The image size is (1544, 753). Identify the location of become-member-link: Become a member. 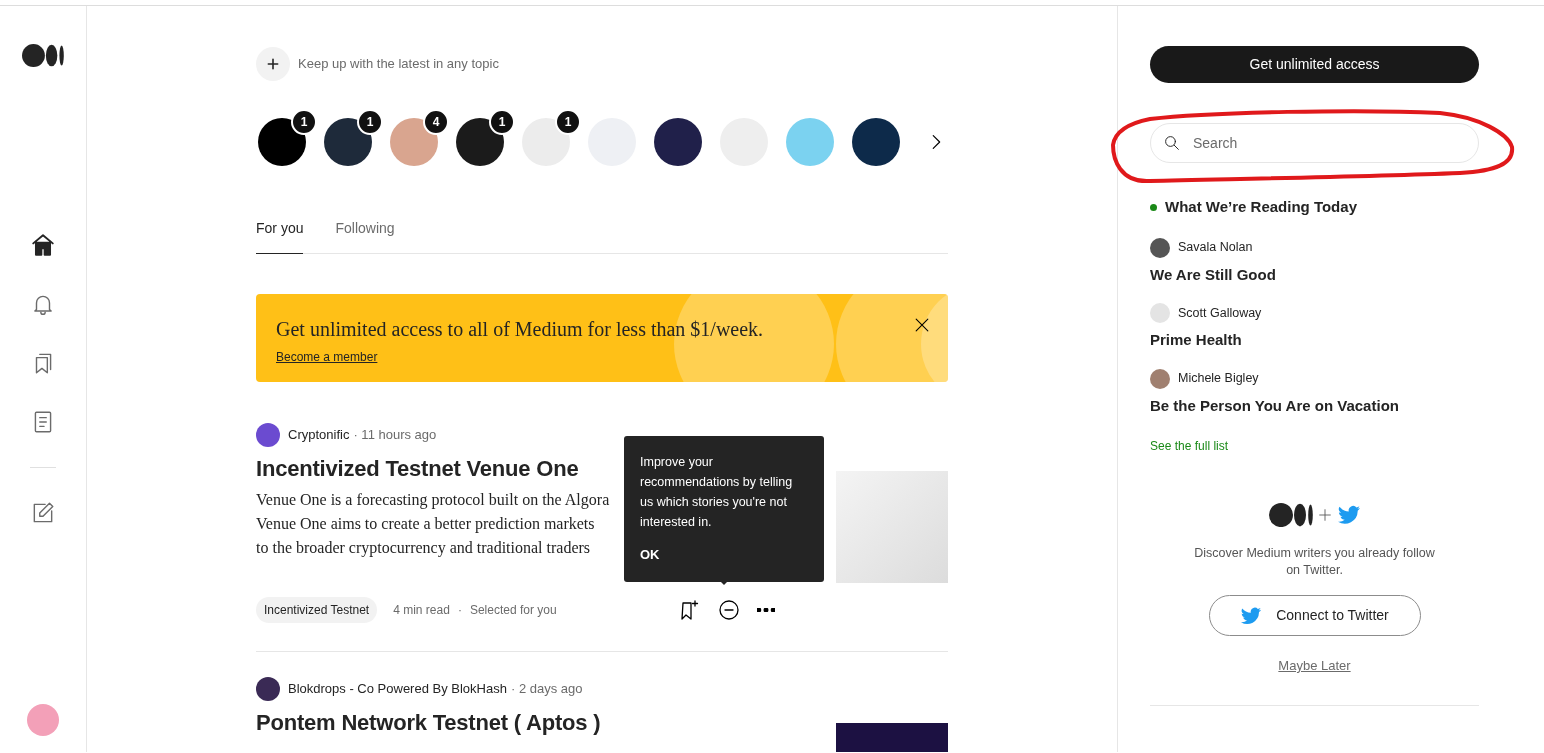
(327, 357).